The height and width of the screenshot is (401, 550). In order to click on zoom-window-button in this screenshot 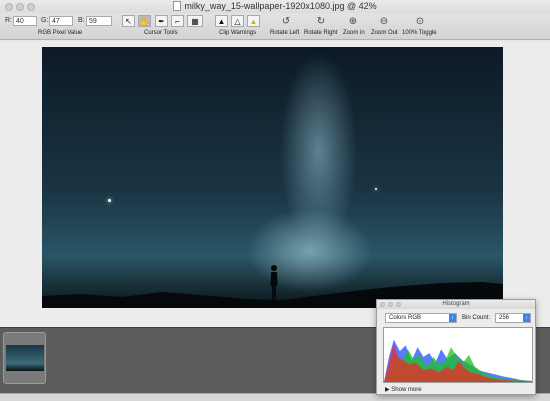, I will do `click(31, 7)`.